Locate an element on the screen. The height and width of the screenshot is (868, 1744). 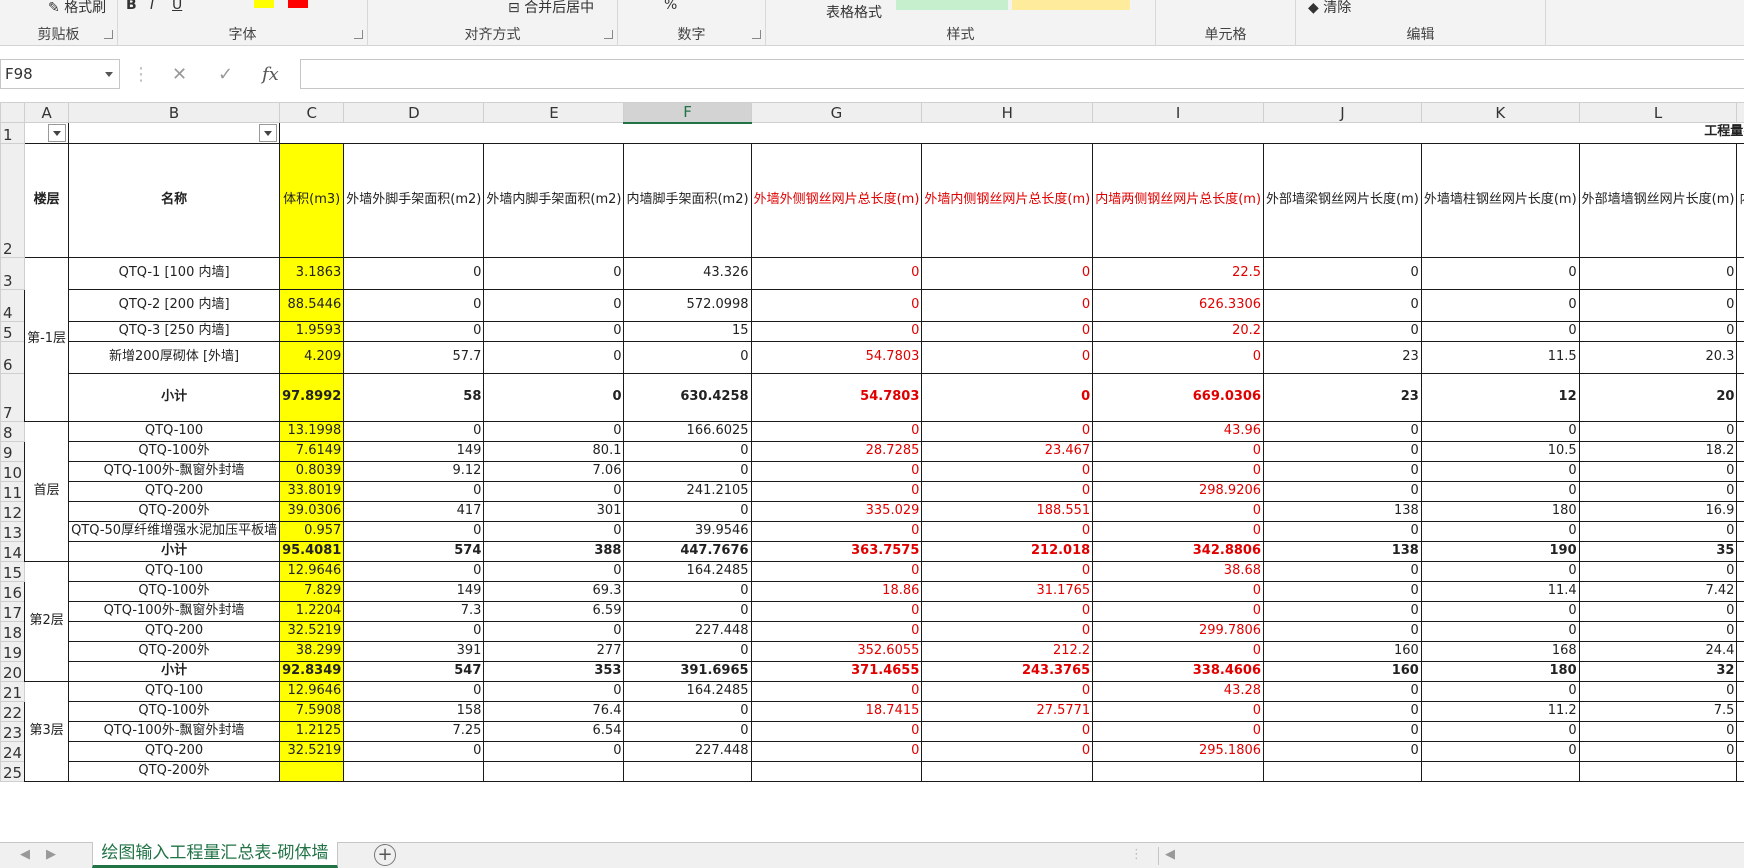
value-cell: 160 is located at coordinates (1342, 671).